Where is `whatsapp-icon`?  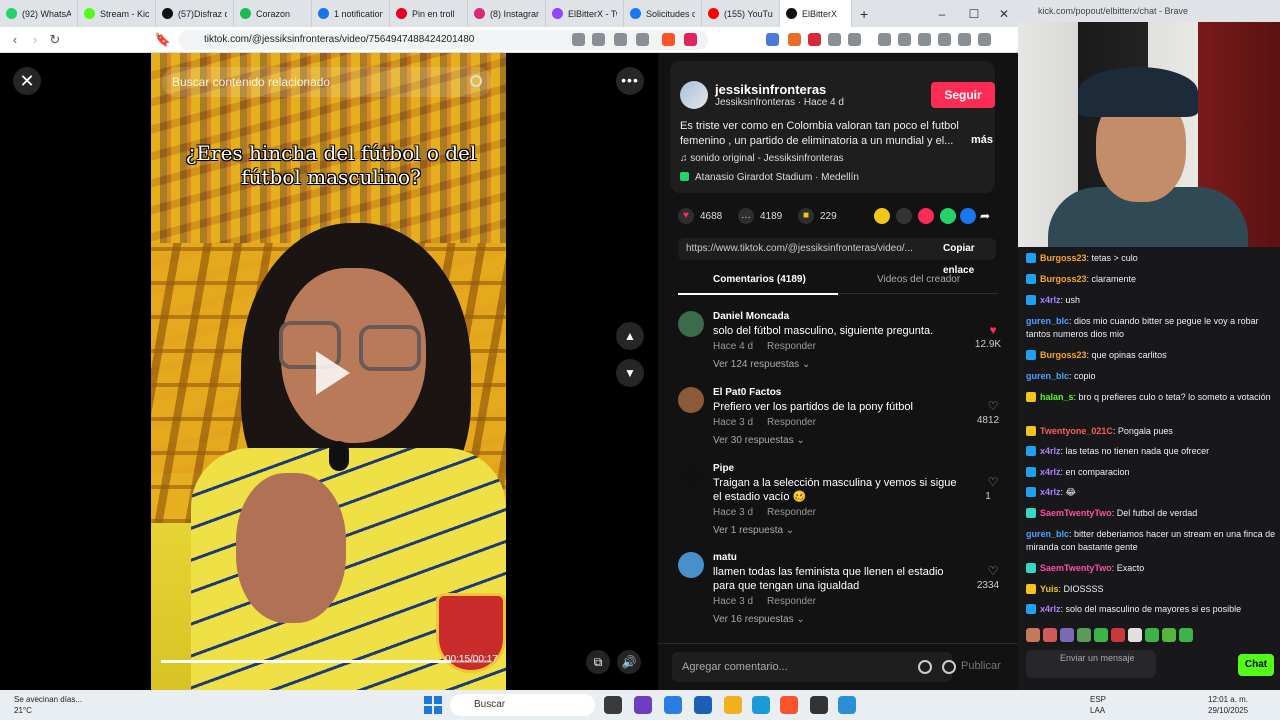 whatsapp-icon is located at coordinates (948, 216).